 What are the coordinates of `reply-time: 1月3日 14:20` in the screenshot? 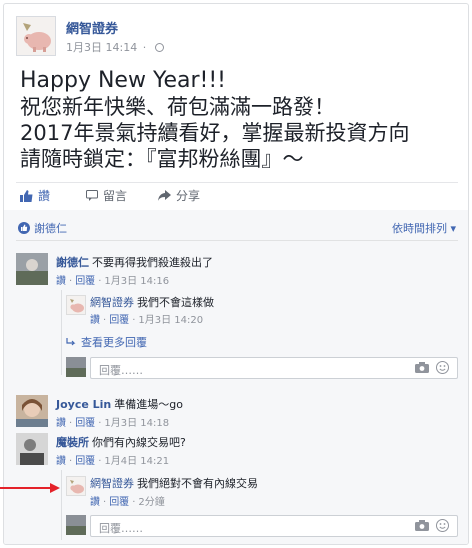 It's located at (170, 320).